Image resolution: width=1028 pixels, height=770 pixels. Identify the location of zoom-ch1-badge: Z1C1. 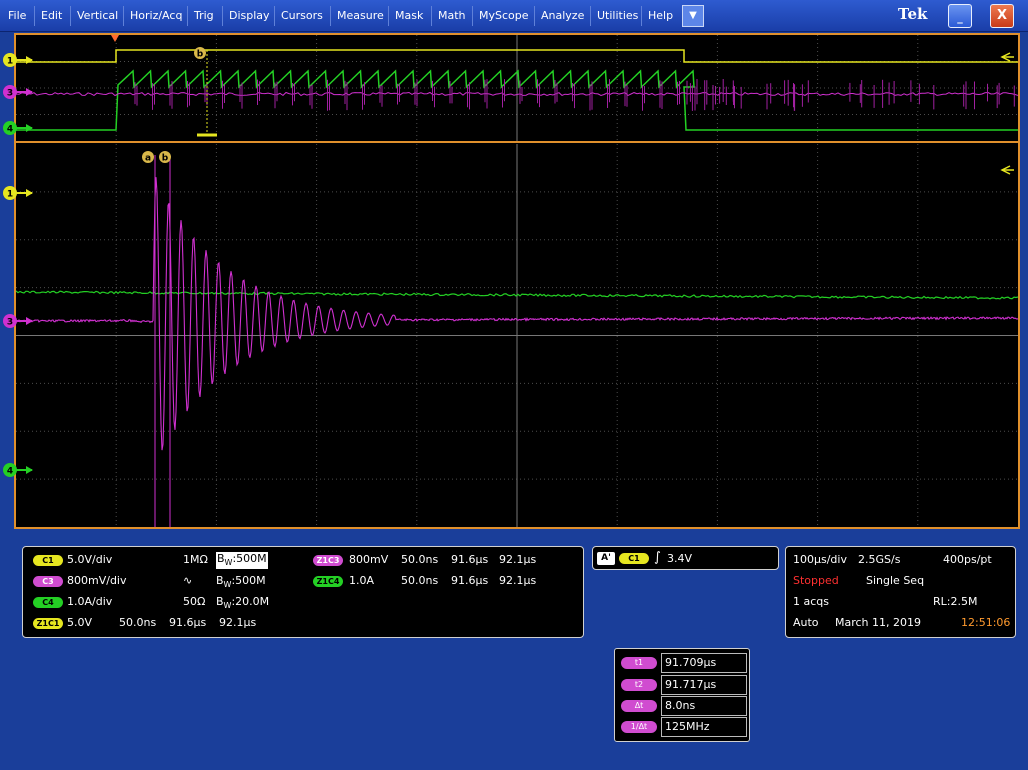
(48, 623).